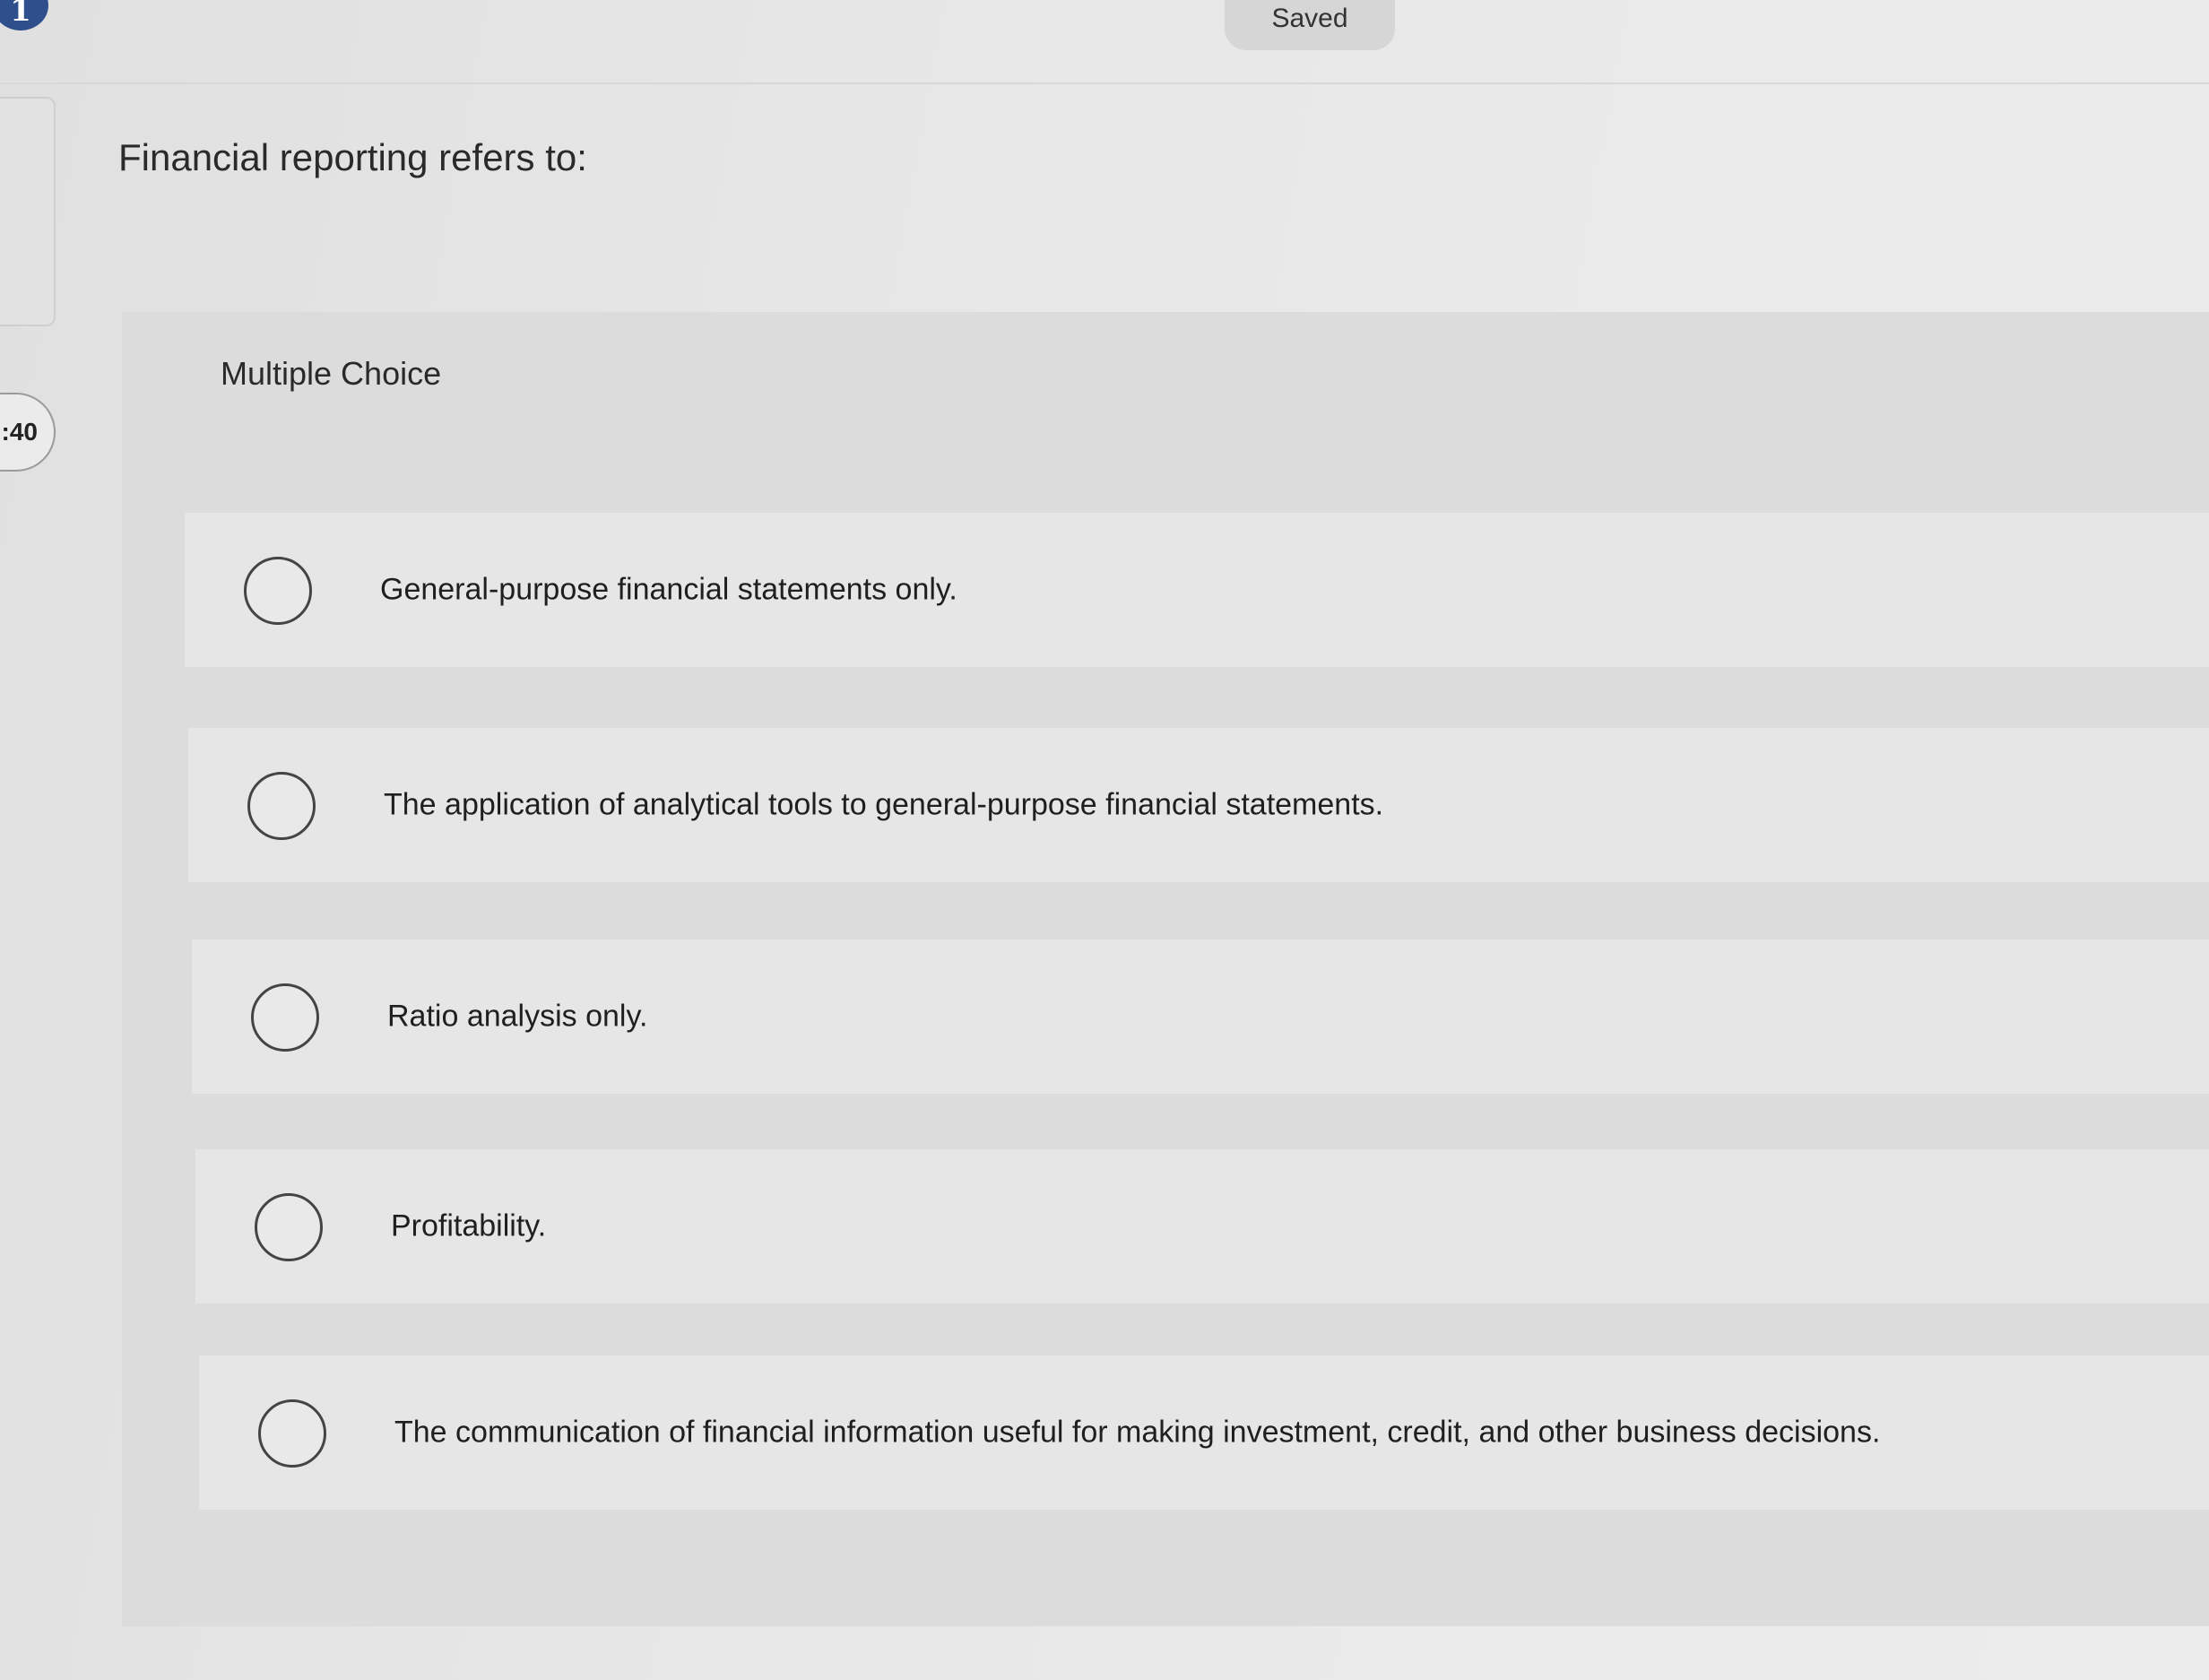 The height and width of the screenshot is (1680, 2209). I want to click on saved-status-pill: Saved, so click(1310, 25).